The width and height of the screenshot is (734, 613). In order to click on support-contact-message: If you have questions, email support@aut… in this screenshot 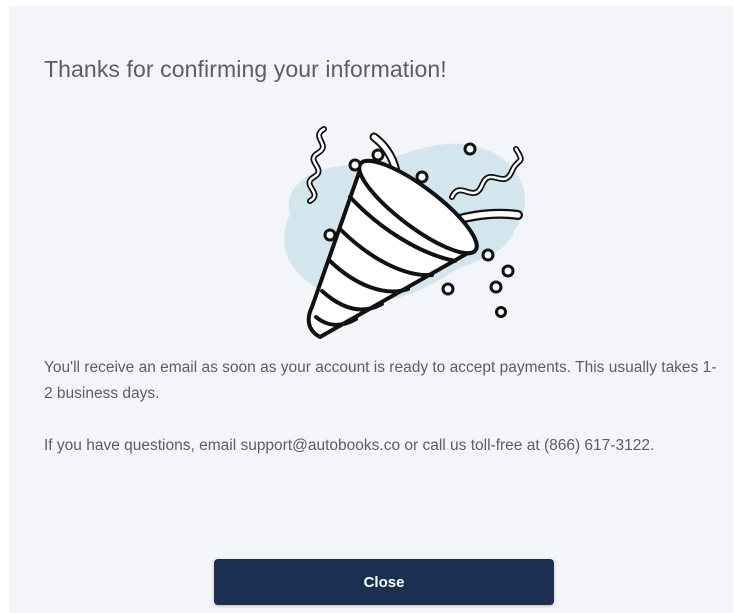, I will do `click(349, 445)`.